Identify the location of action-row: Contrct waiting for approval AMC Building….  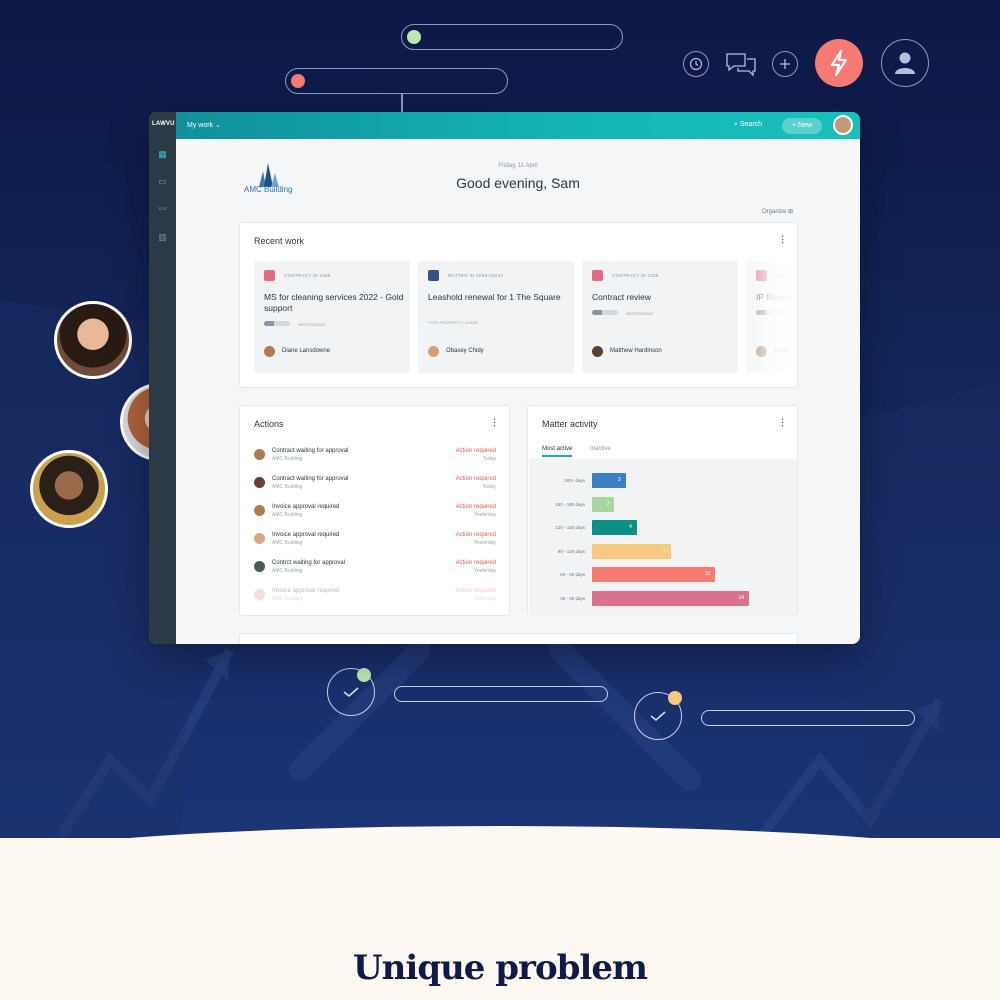
(375, 569).